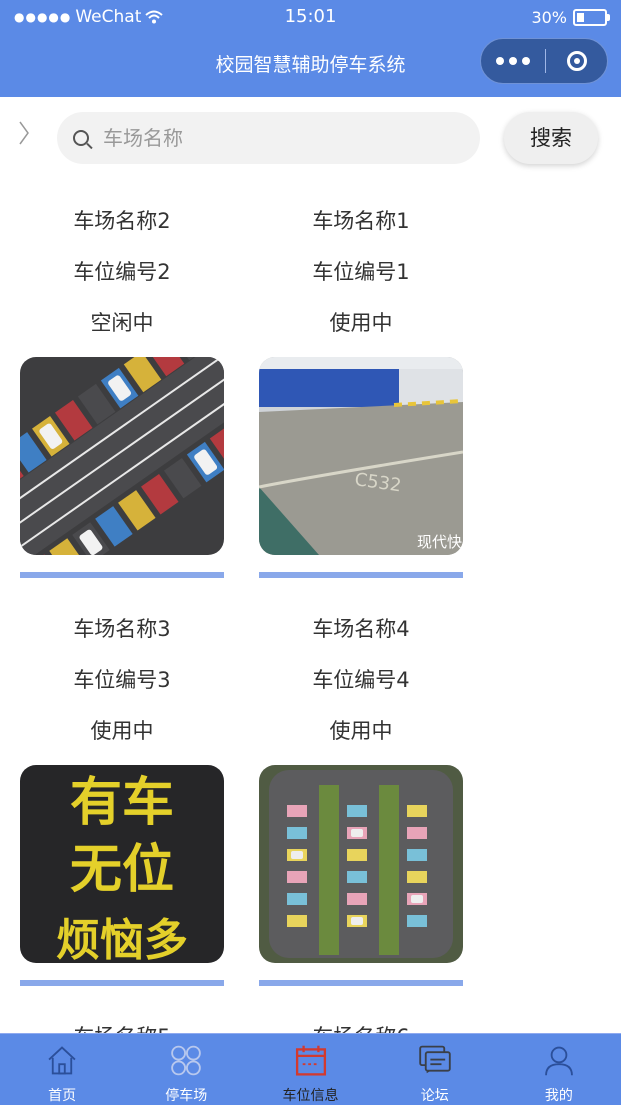 The height and width of the screenshot is (1105, 621). Describe the element at coordinates (591, 17) in the screenshot. I see `battery-icon` at that location.